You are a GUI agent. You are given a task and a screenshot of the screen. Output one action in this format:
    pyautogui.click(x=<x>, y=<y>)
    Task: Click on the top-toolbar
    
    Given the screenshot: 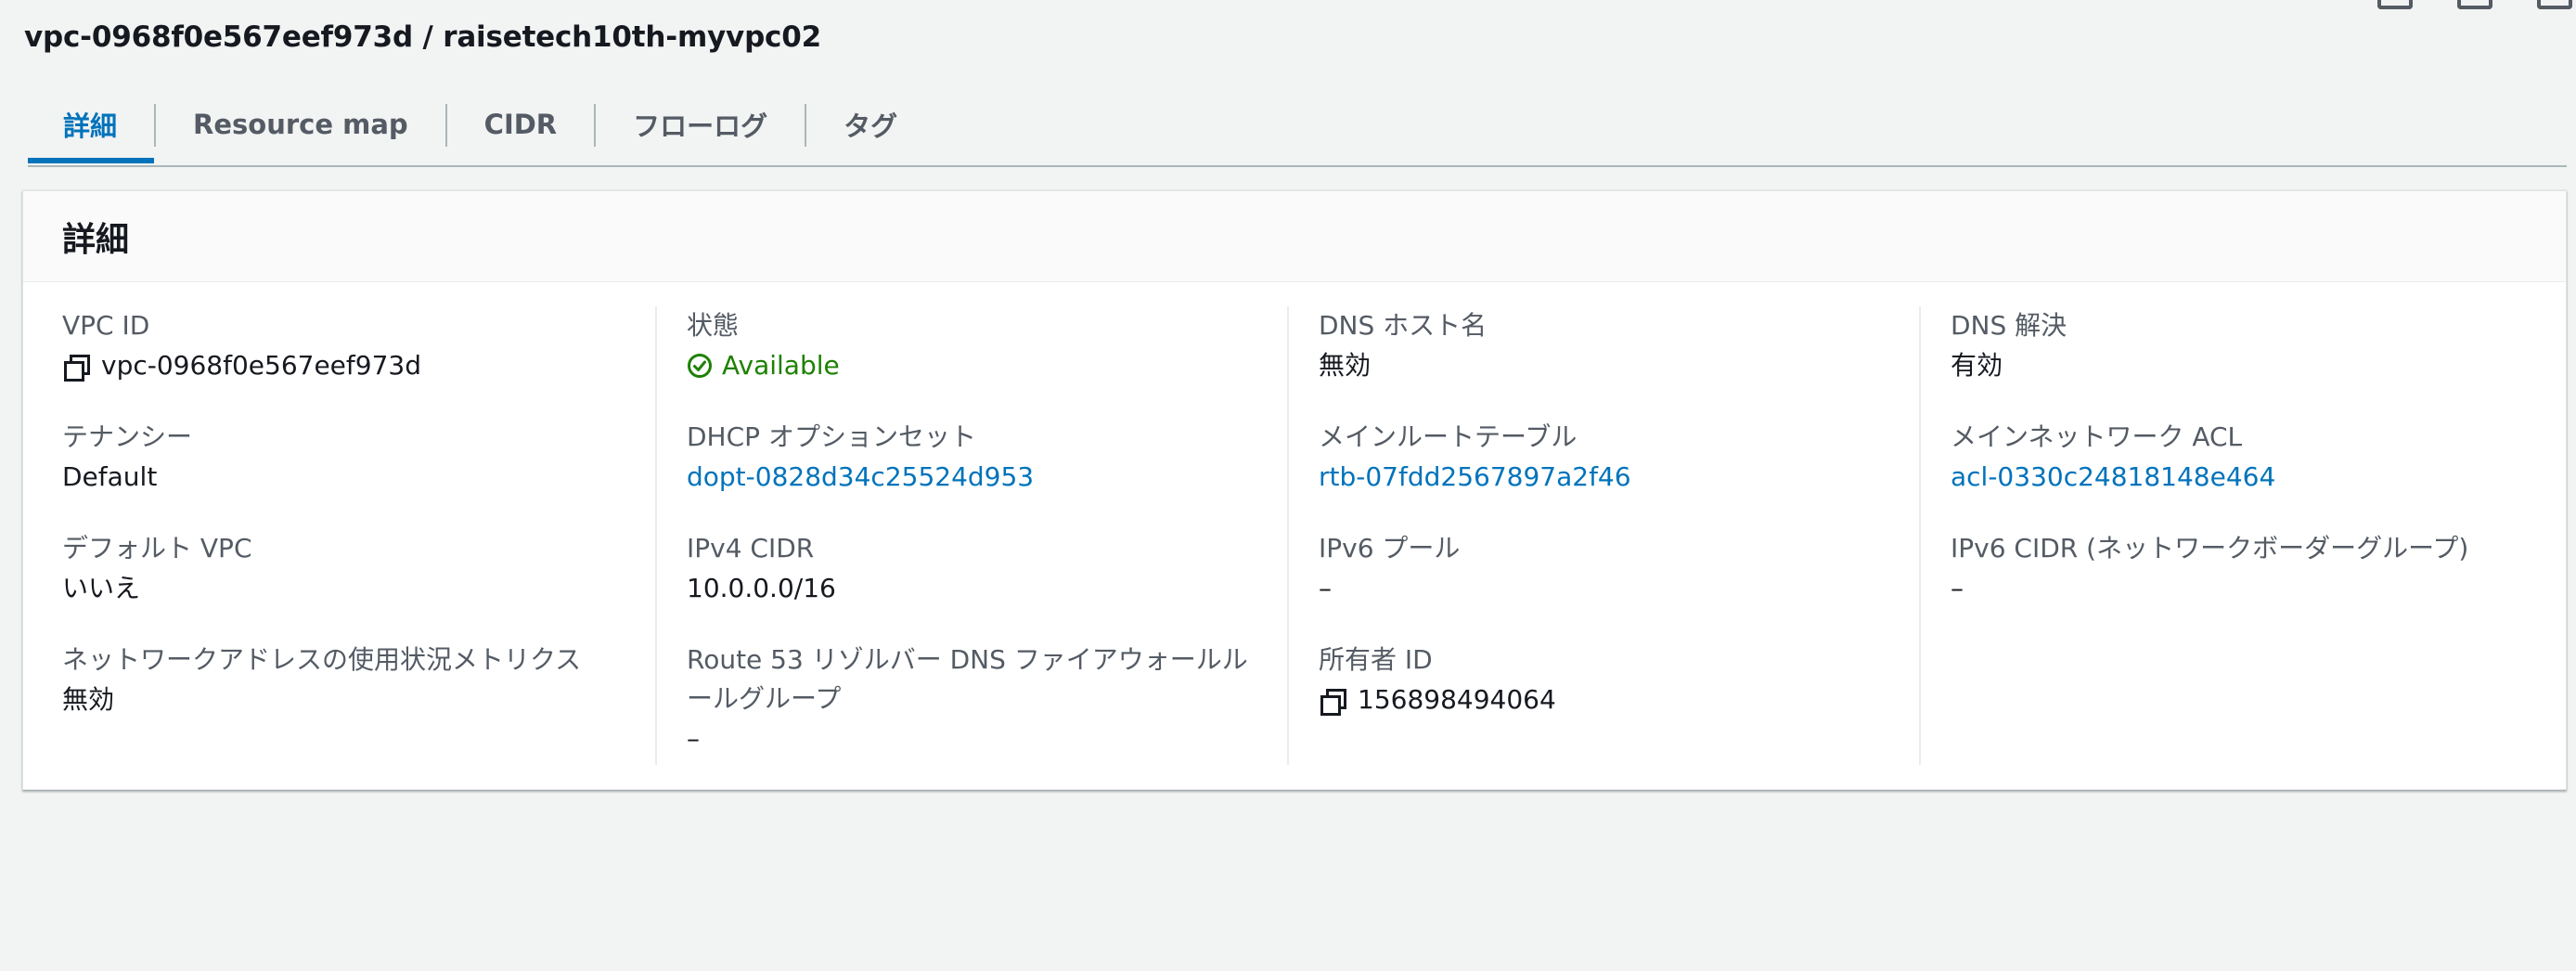 What is the action you would take?
    pyautogui.click(x=2476, y=4)
    